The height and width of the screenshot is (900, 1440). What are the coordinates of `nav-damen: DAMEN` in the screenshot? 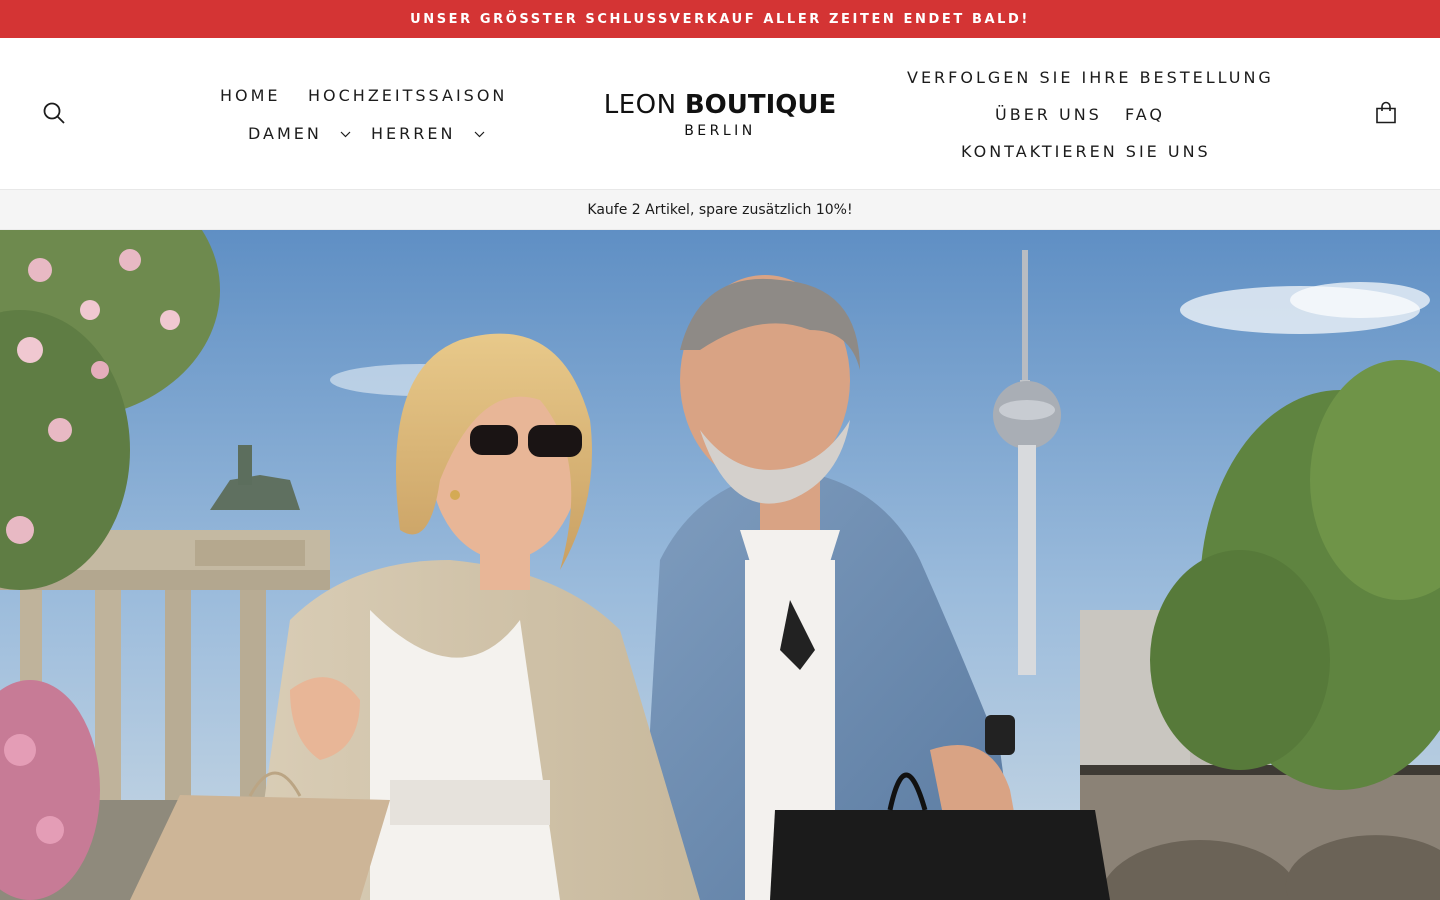 It's located at (299, 134).